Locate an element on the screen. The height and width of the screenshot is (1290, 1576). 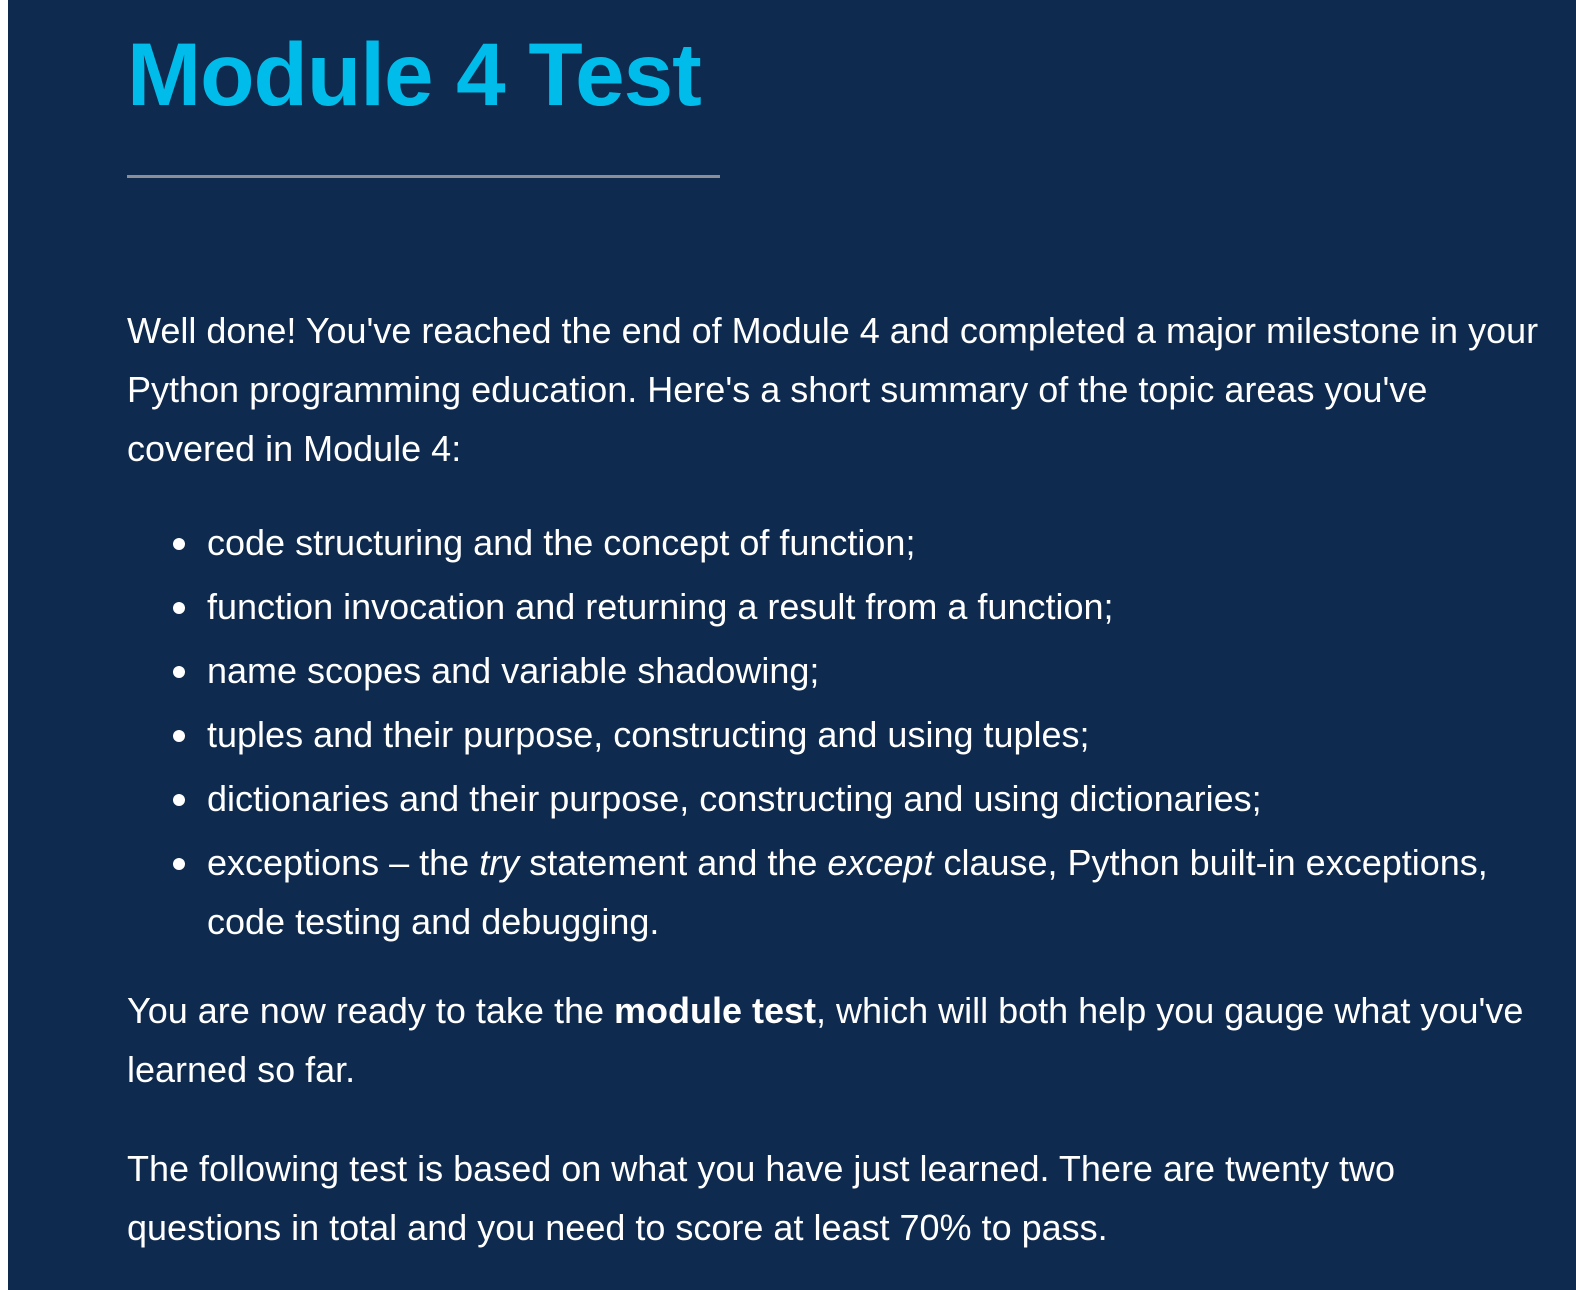
topic-text: name scopes and variable shadowing; is located at coordinates (513, 670).